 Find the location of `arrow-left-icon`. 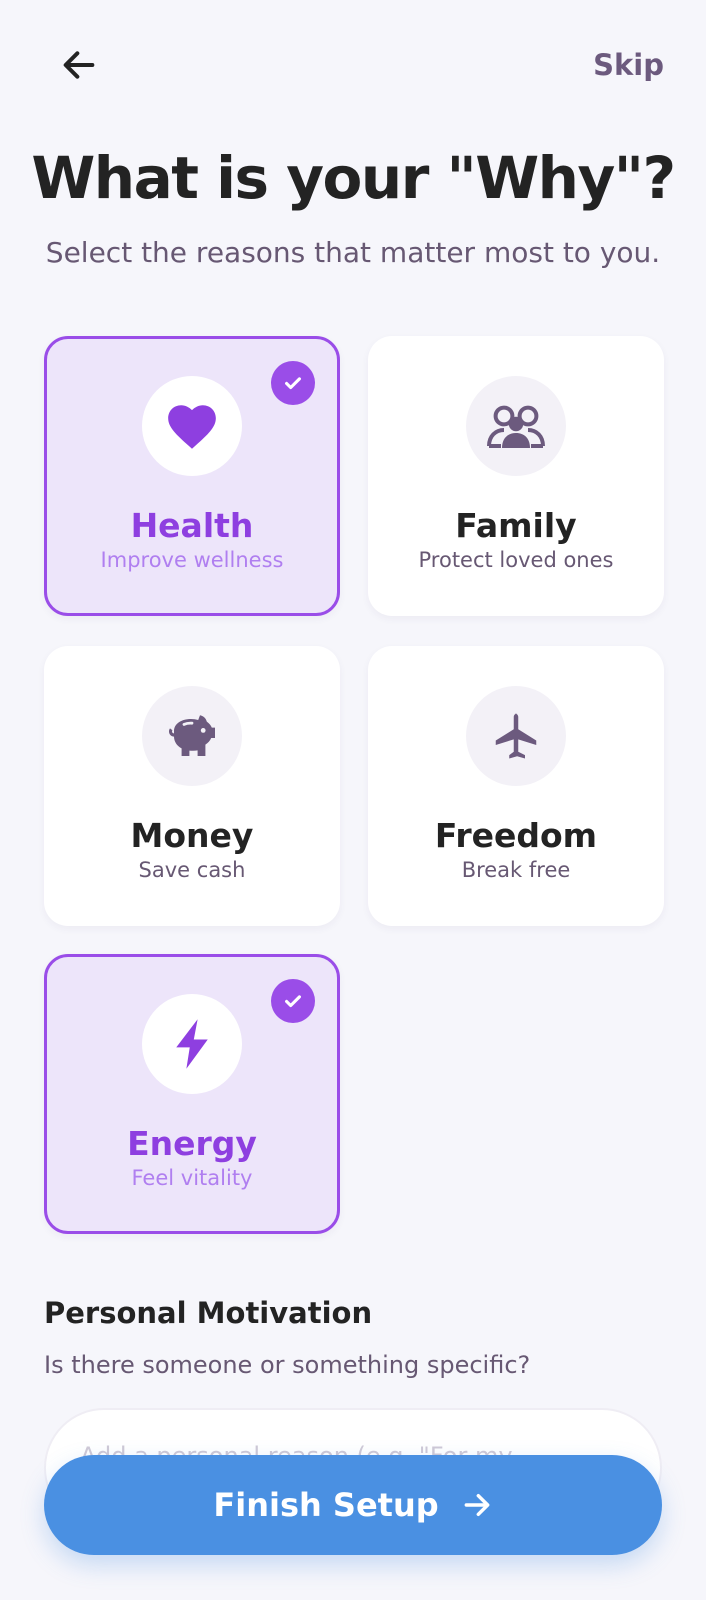

arrow-left-icon is located at coordinates (79, 65).